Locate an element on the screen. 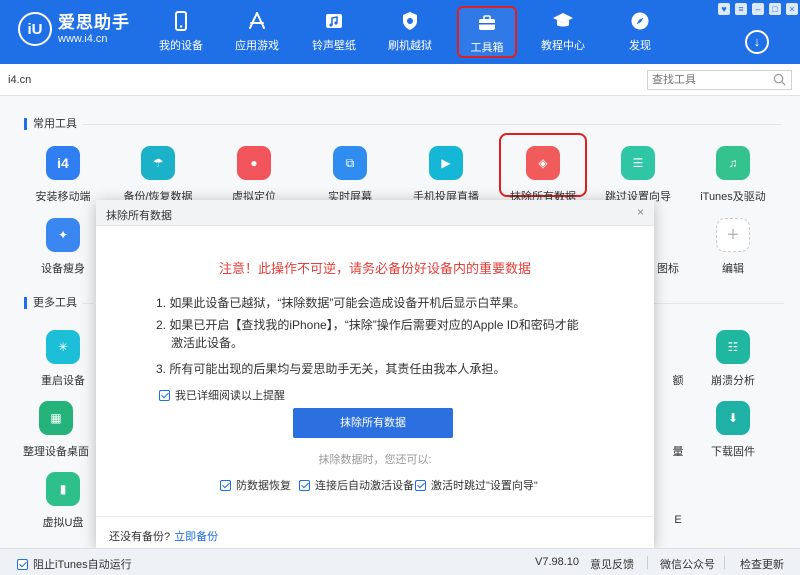  tab-i4cn: i4.cn is located at coordinates (19, 80).